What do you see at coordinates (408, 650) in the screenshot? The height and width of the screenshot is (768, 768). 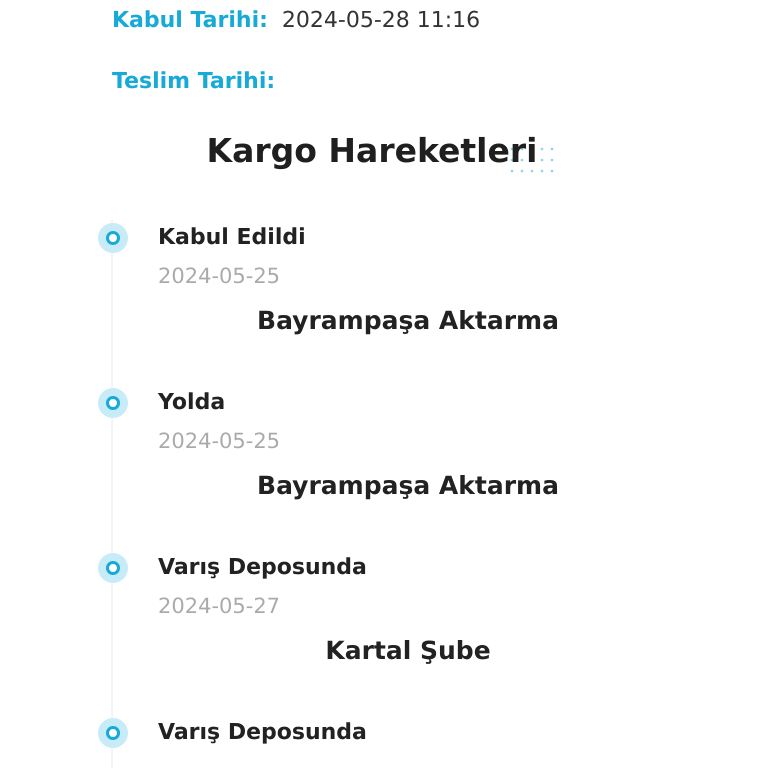 I see `event-location: Kartal Şube` at bounding box center [408, 650].